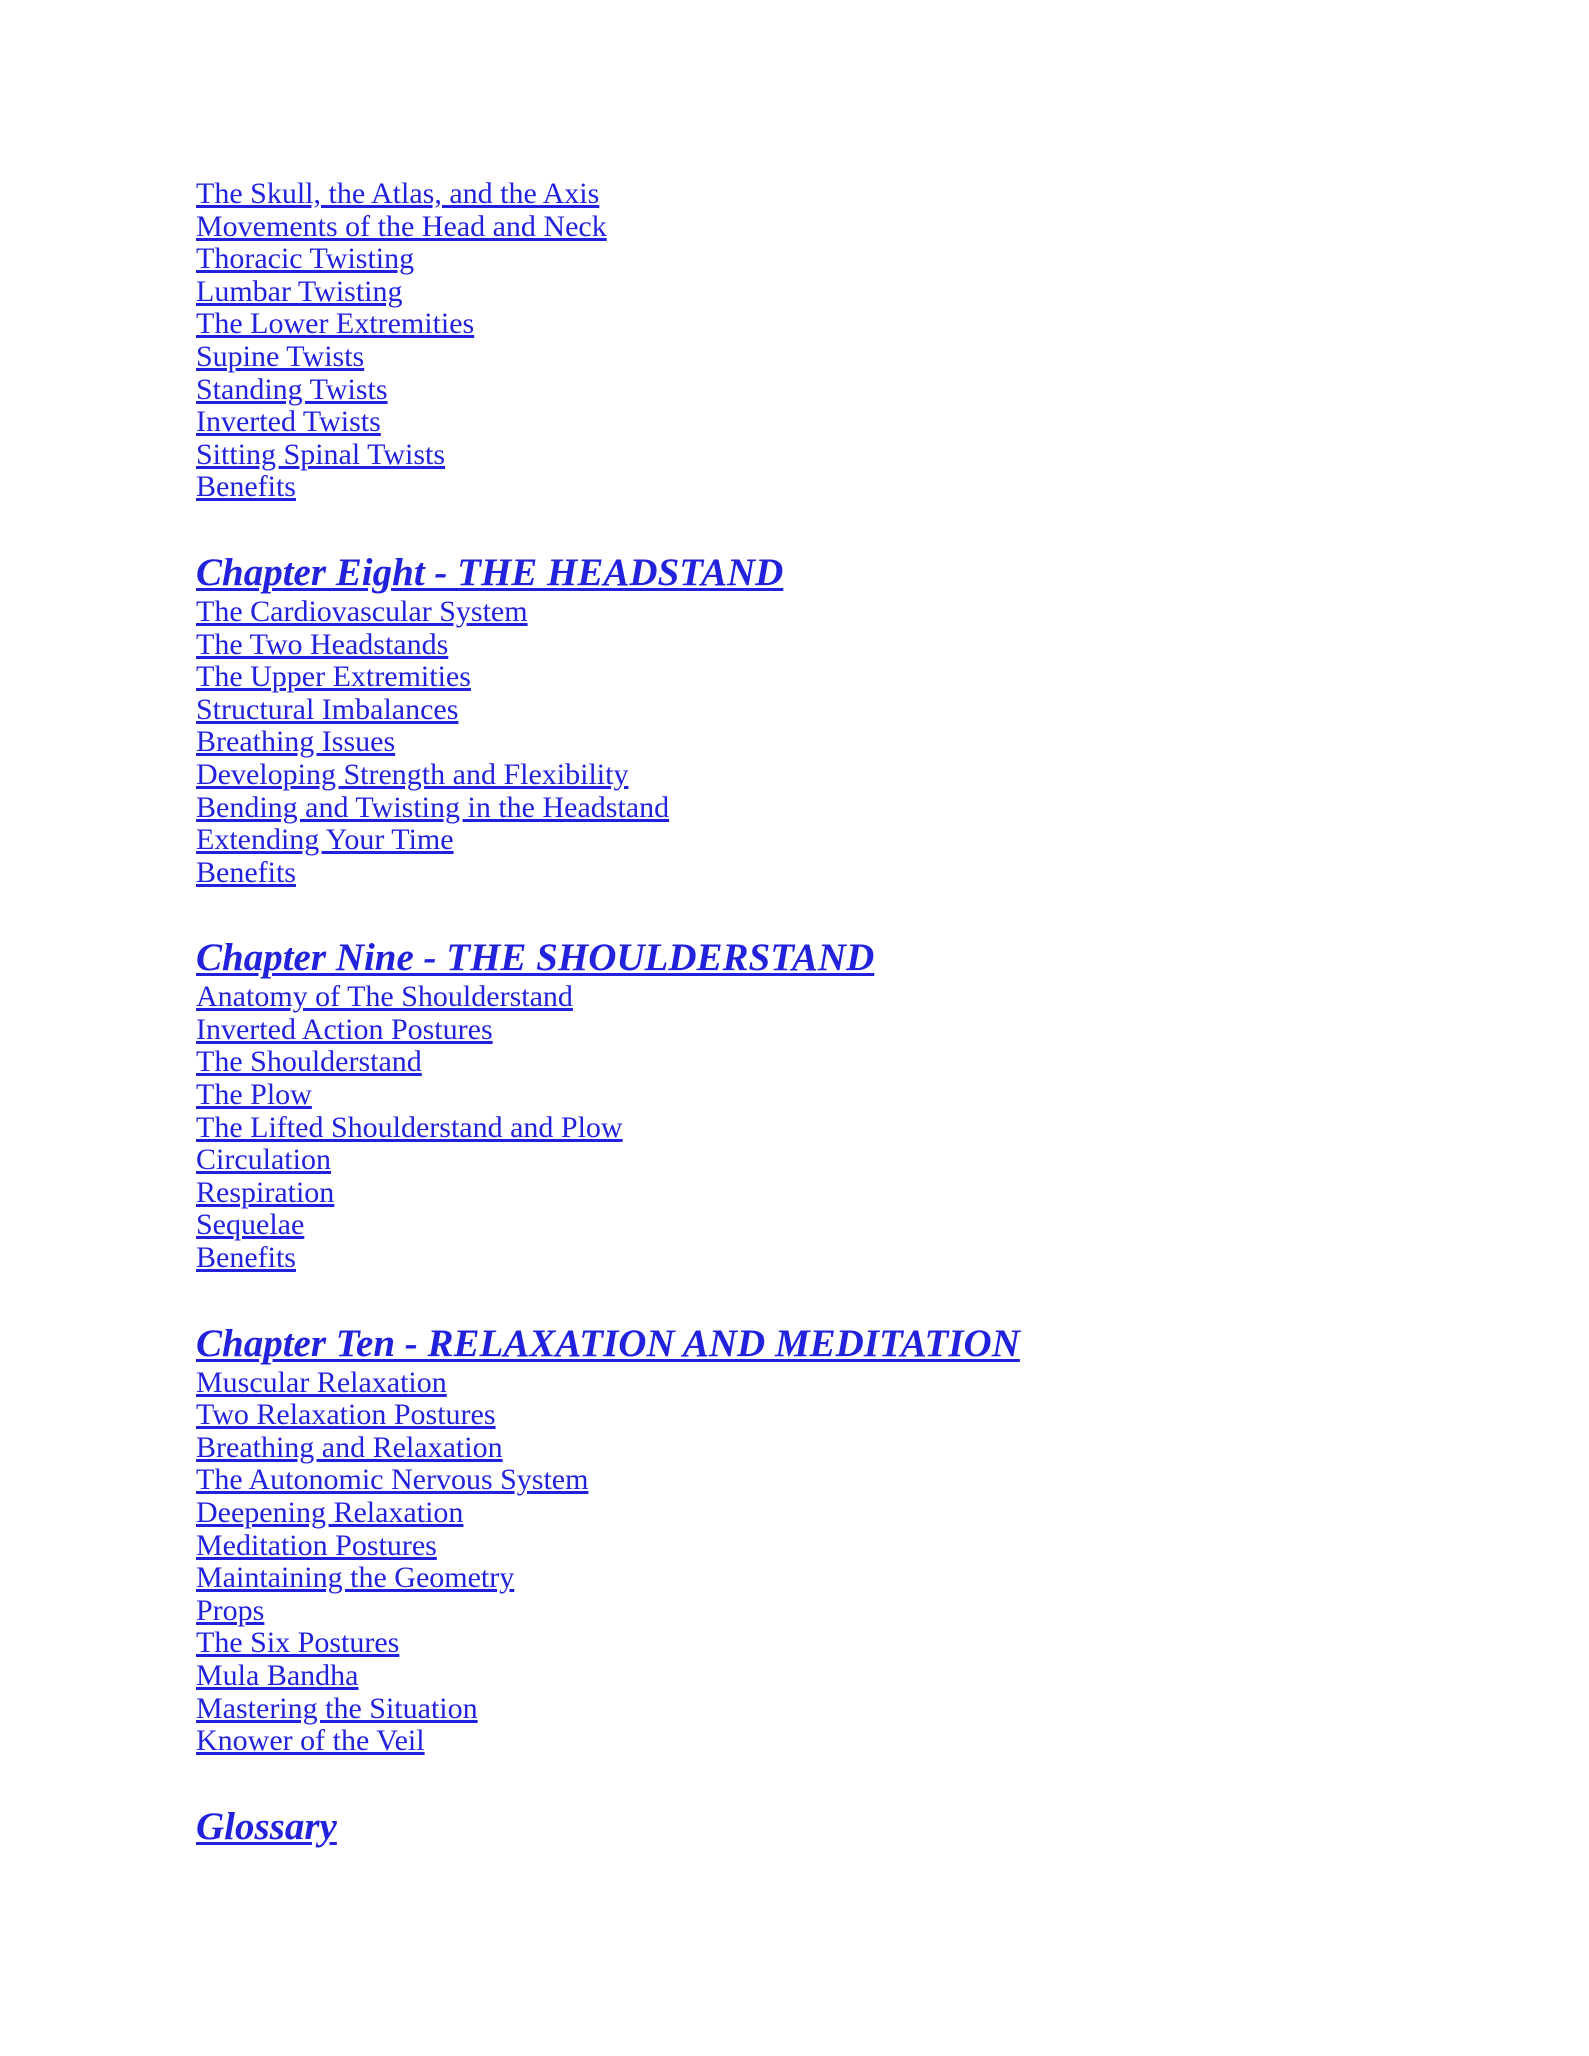 Image resolution: width=1589 pixels, height=2056 pixels. I want to click on toc-entry: Sitting Spinal Twists, so click(320, 455).